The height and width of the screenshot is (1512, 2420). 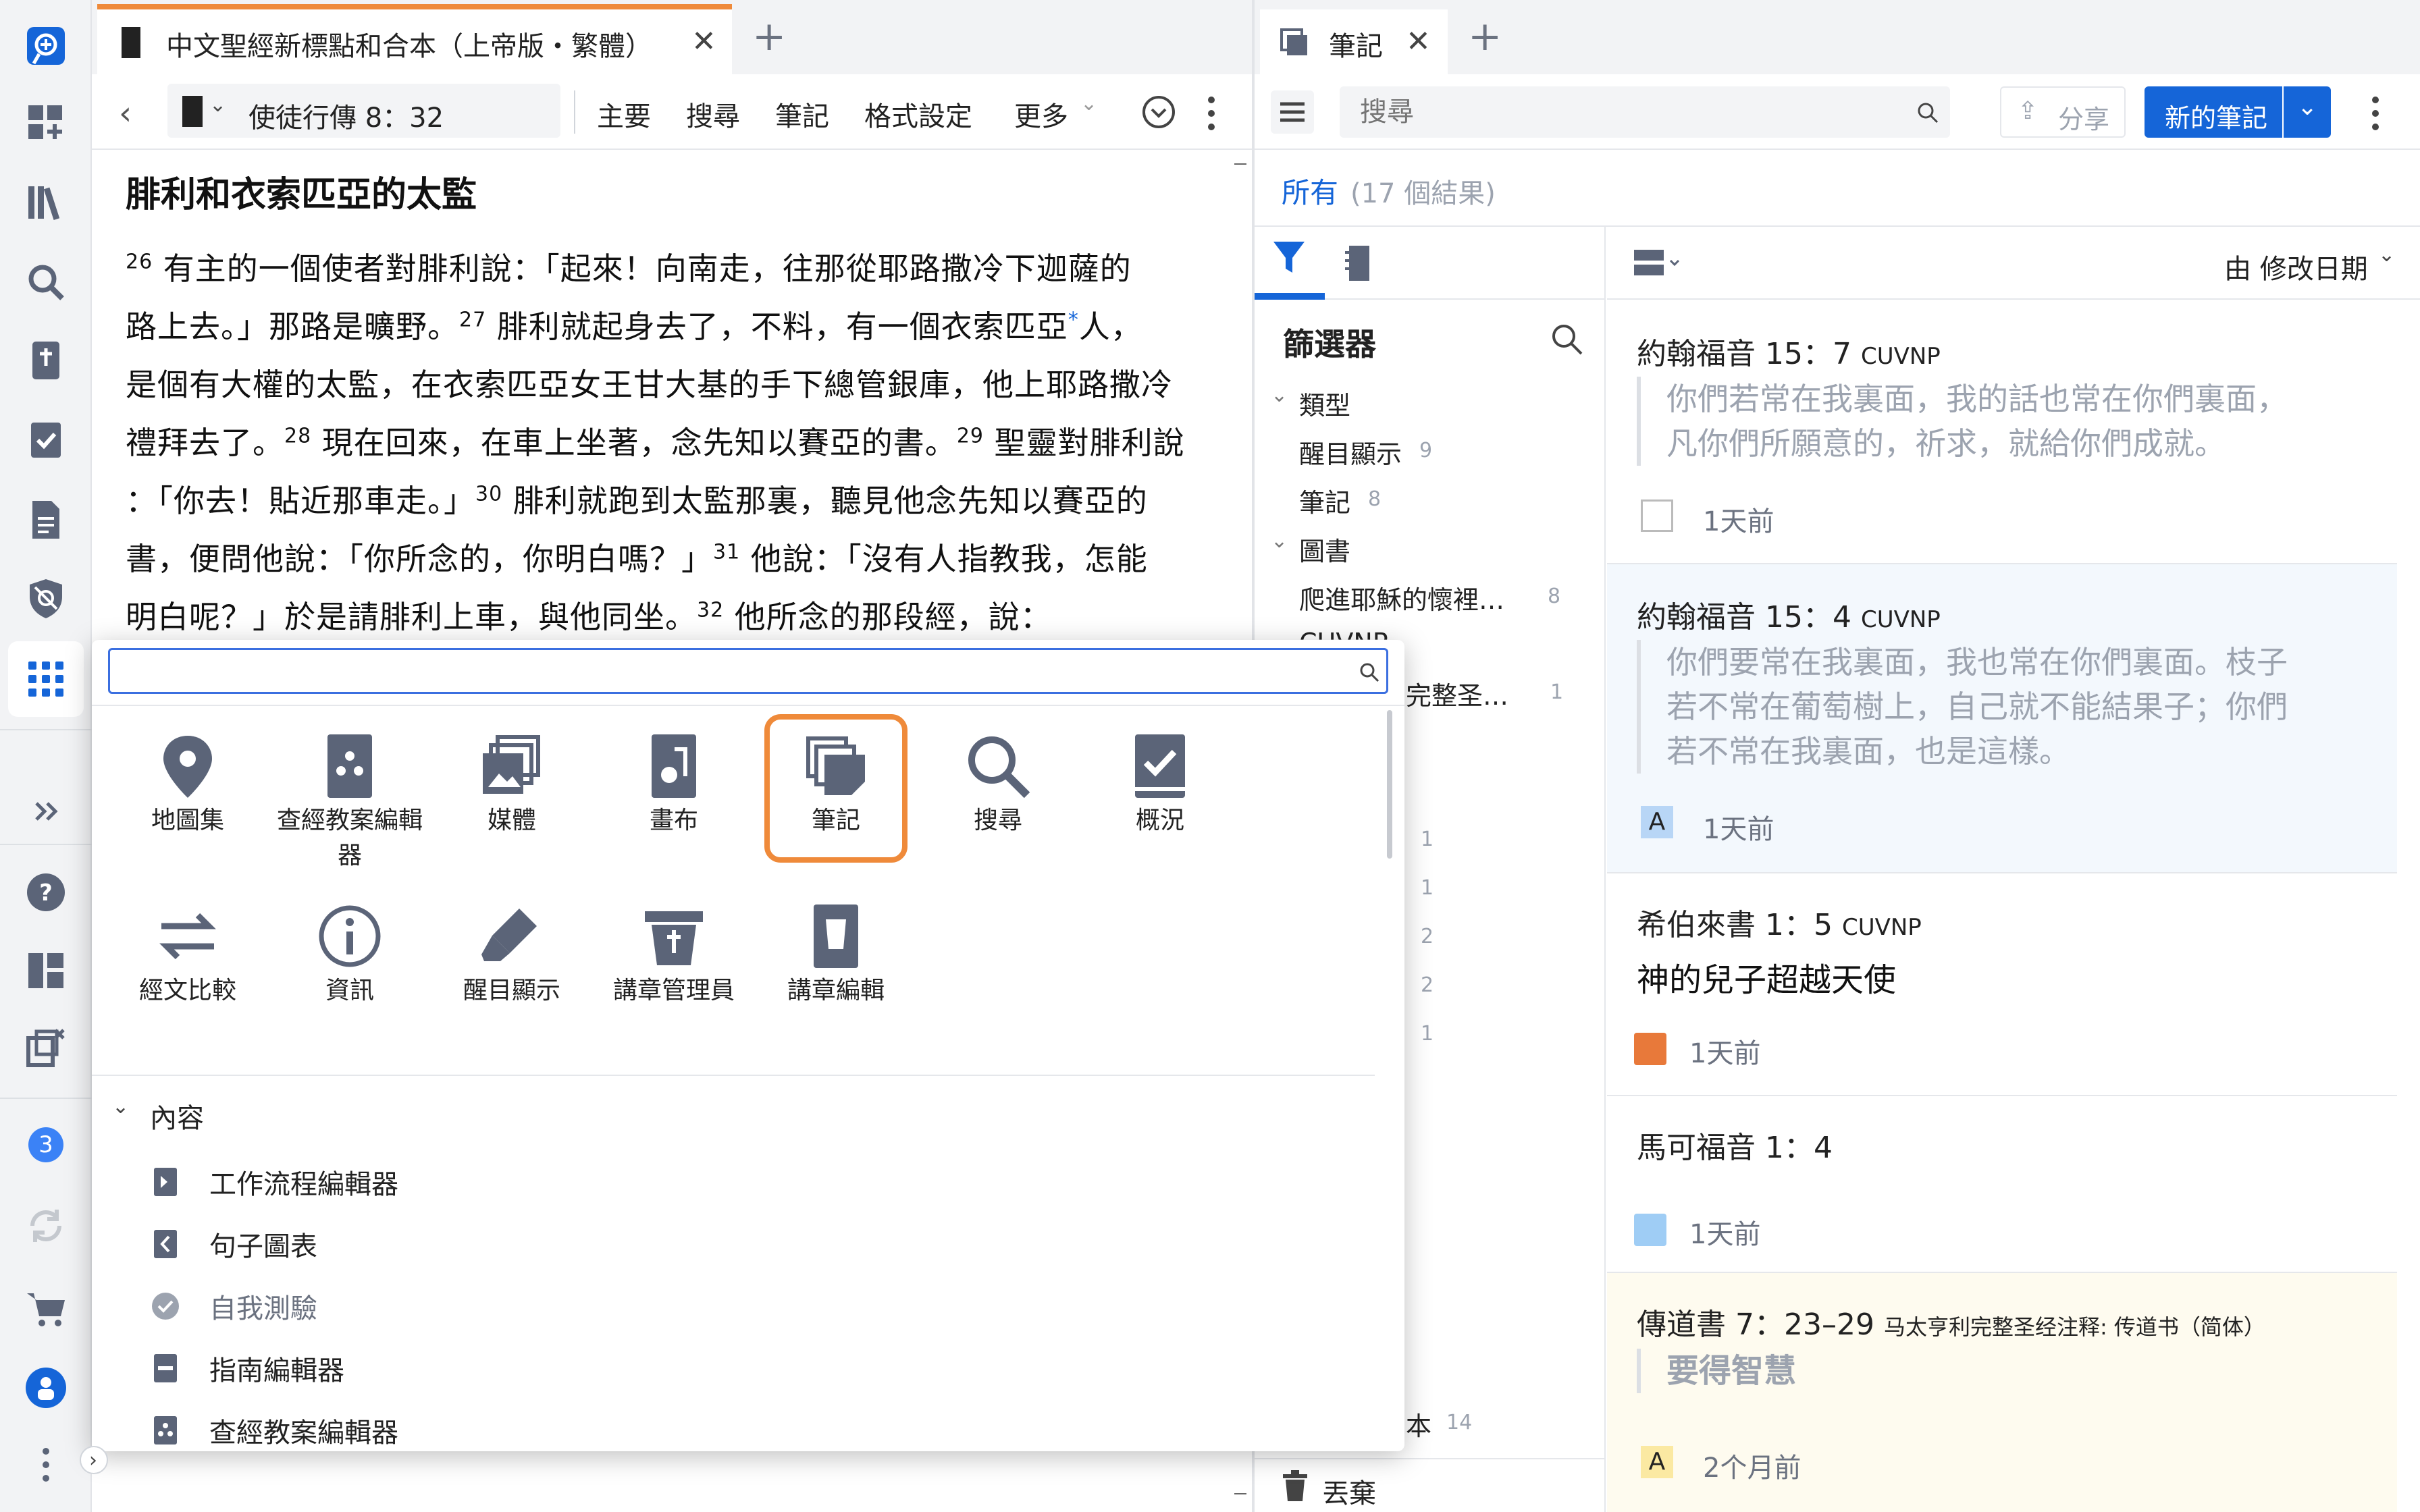 I want to click on new-note-button: 新的筆記, so click(x=2213, y=112).